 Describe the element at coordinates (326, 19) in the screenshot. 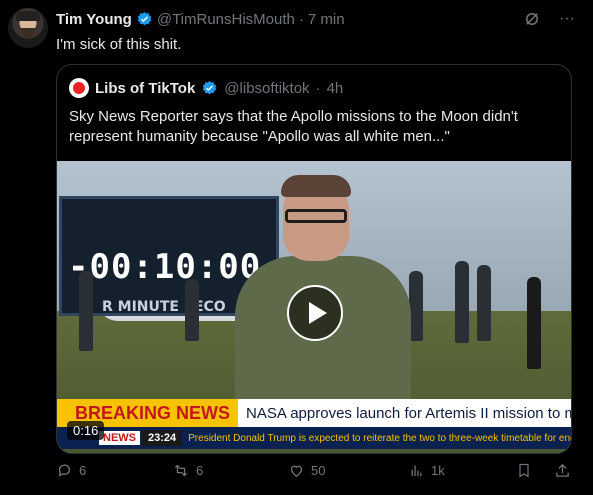

I see `tweet-time: 7 min` at that location.